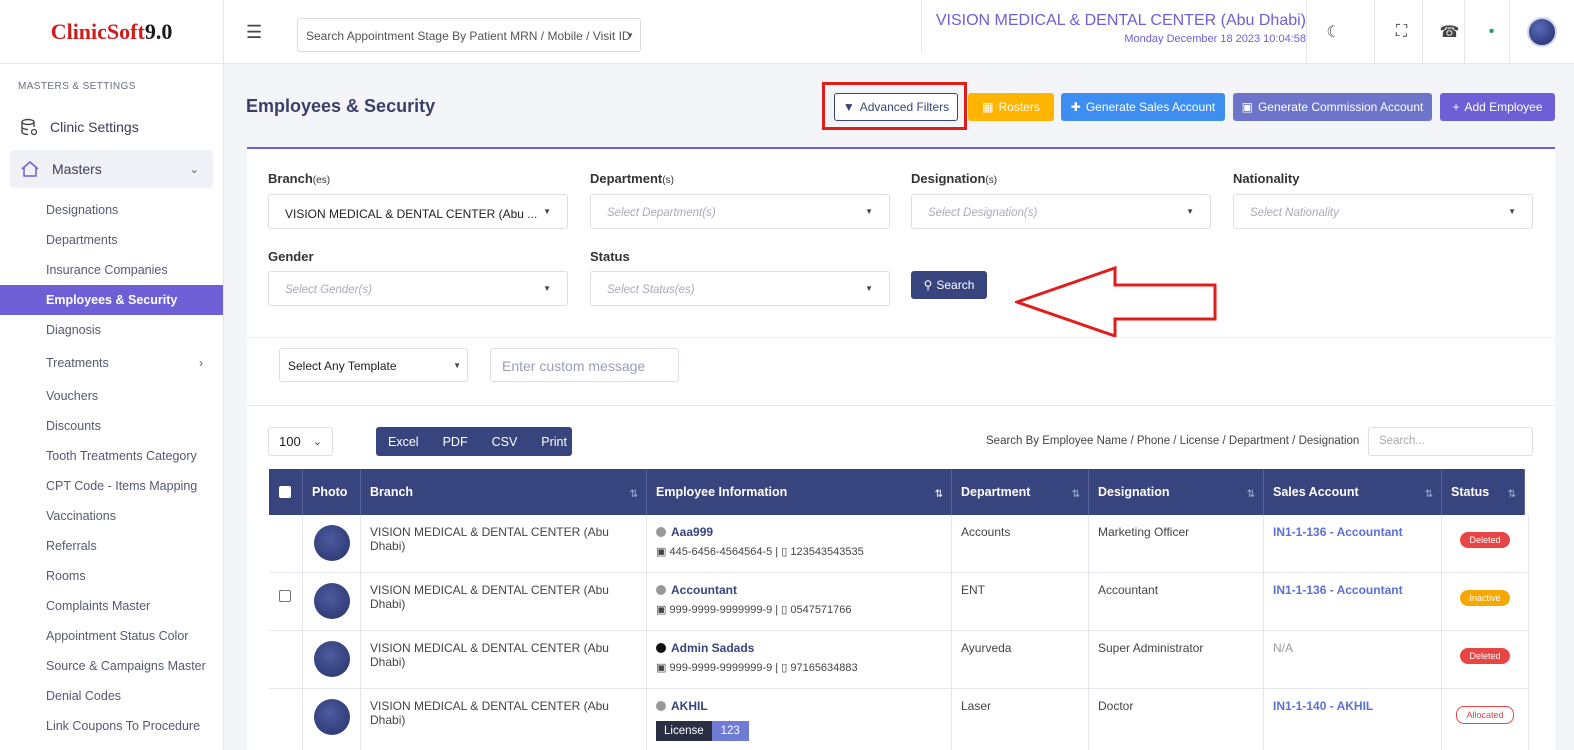 This screenshot has width=1574, height=750. I want to click on designation-select: Select Designation(s) ▼, so click(1061, 211).